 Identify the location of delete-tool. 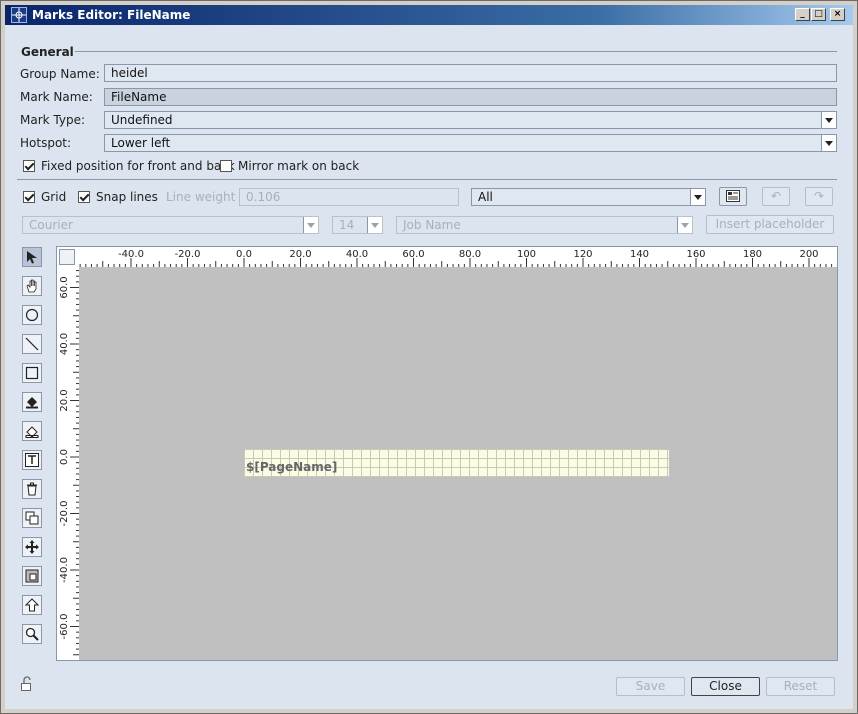
(32, 489).